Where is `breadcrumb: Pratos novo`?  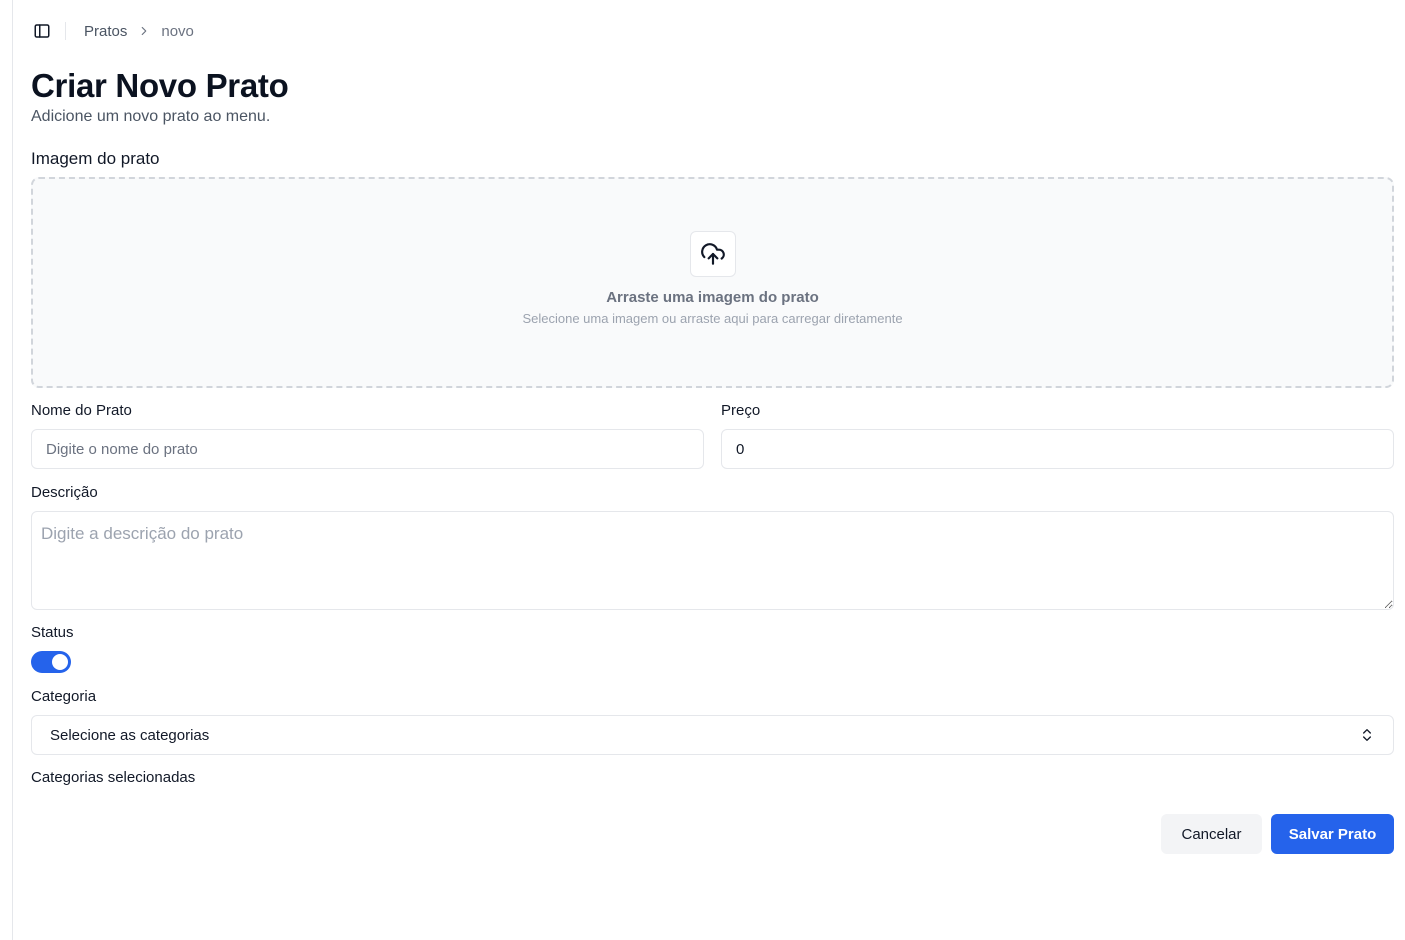
breadcrumb: Pratos novo is located at coordinates (139, 31).